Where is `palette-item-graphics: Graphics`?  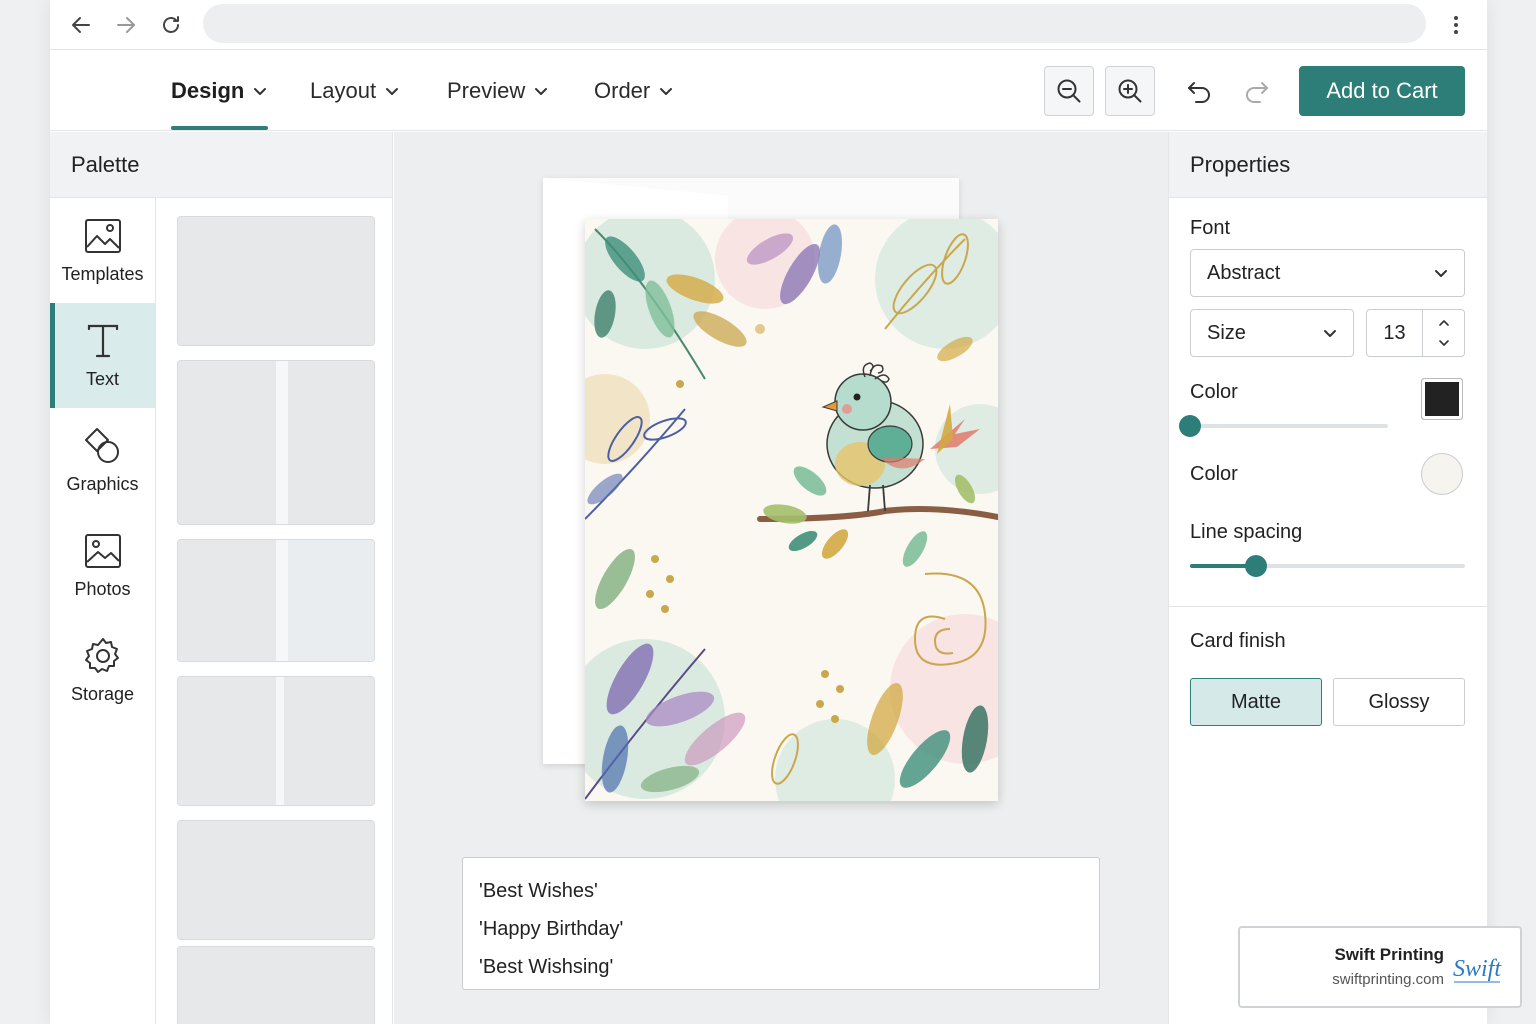
palette-item-graphics: Graphics is located at coordinates (102, 460).